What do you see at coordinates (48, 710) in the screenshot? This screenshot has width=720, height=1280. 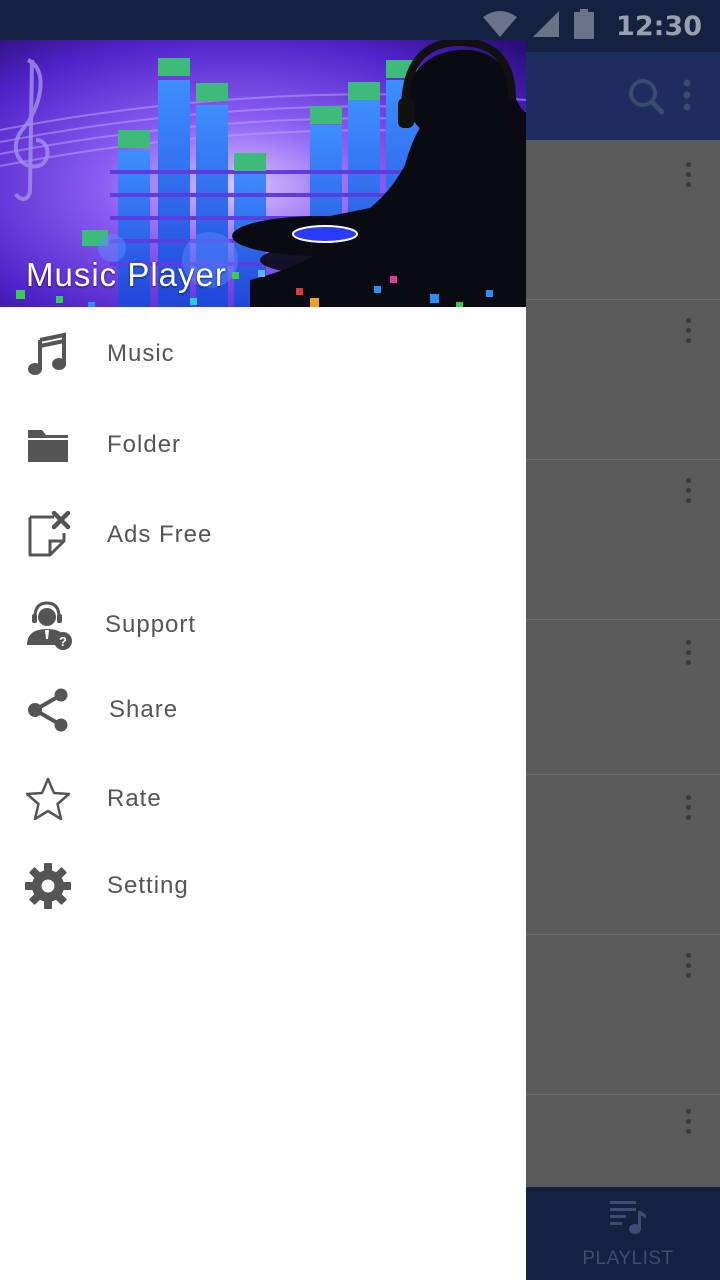 I see `share-icon` at bounding box center [48, 710].